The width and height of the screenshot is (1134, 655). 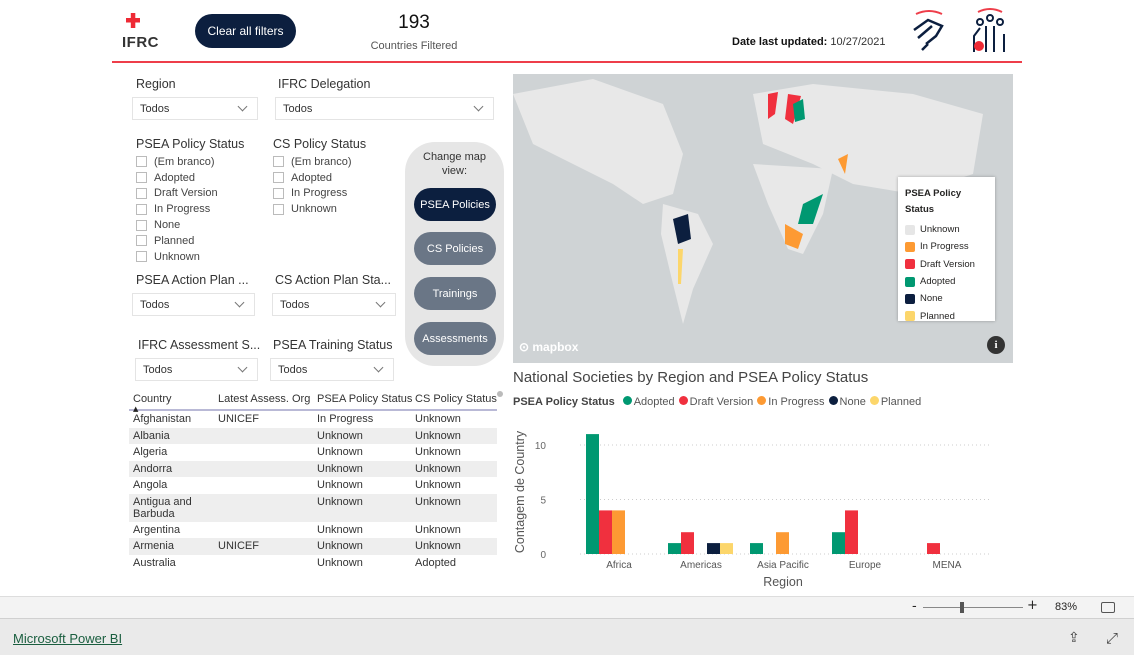 What do you see at coordinates (177, 241) in the screenshot?
I see `psea-option: Planned` at bounding box center [177, 241].